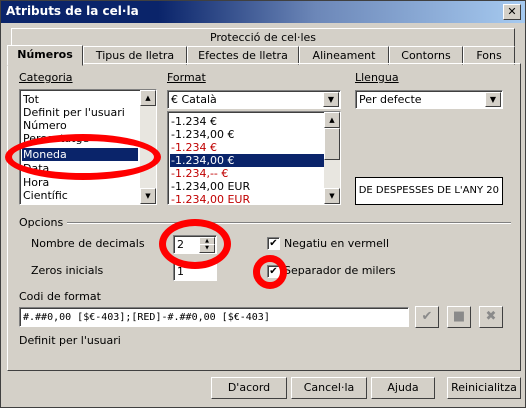 Image resolution: width=526 pixels, height=408 pixels. Describe the element at coordinates (46, 77) in the screenshot. I see `category-label: Categoria` at that location.